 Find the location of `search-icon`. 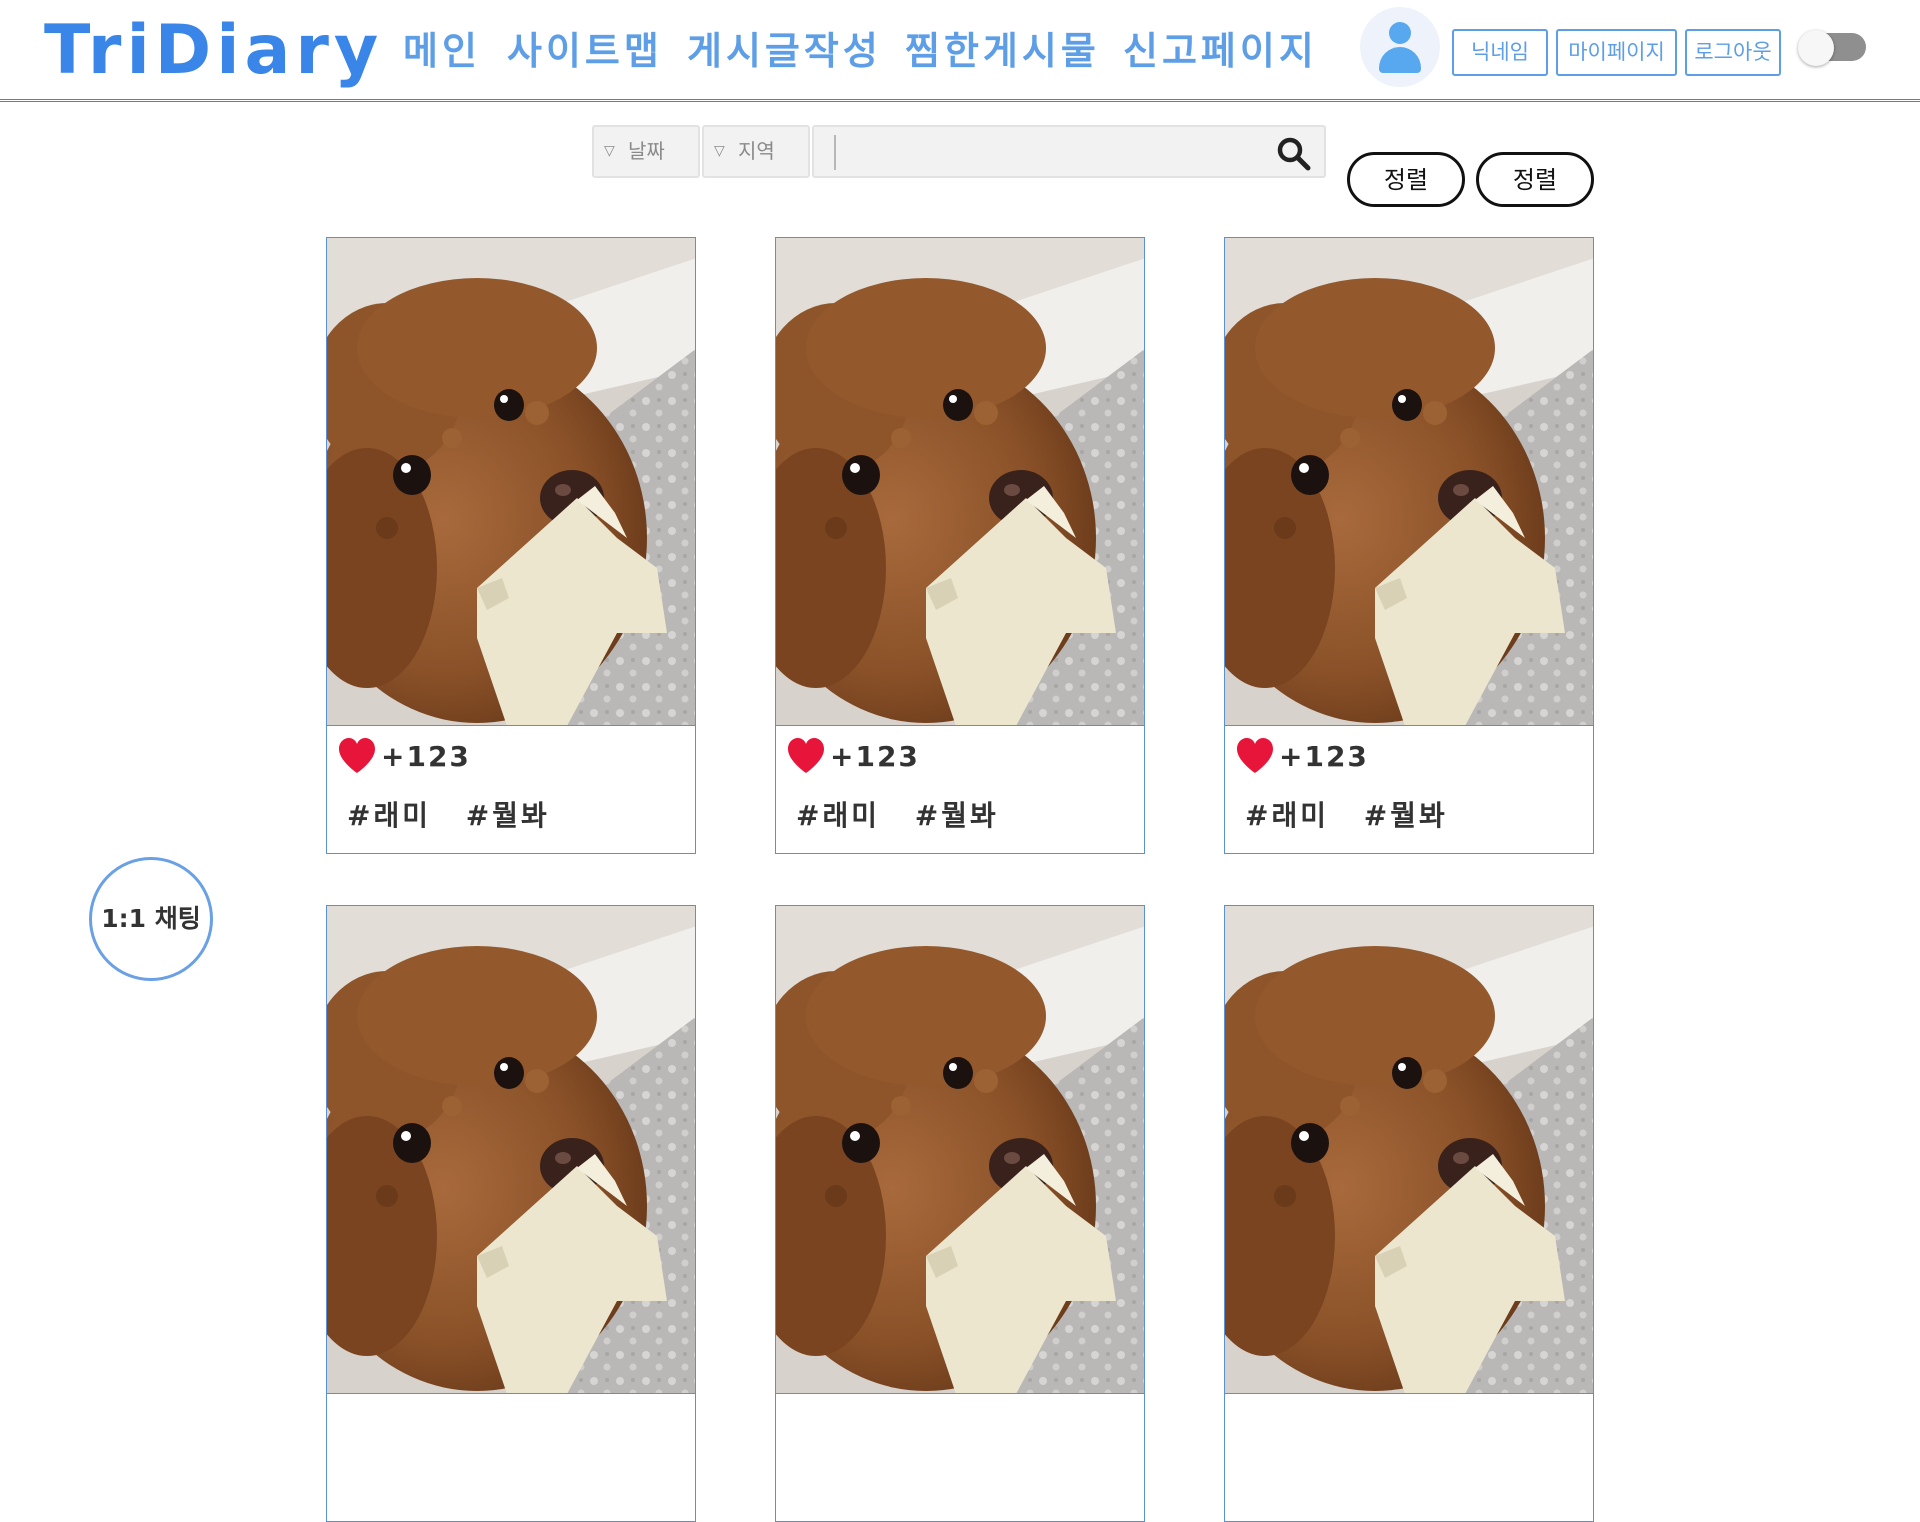

search-icon is located at coordinates (1294, 154).